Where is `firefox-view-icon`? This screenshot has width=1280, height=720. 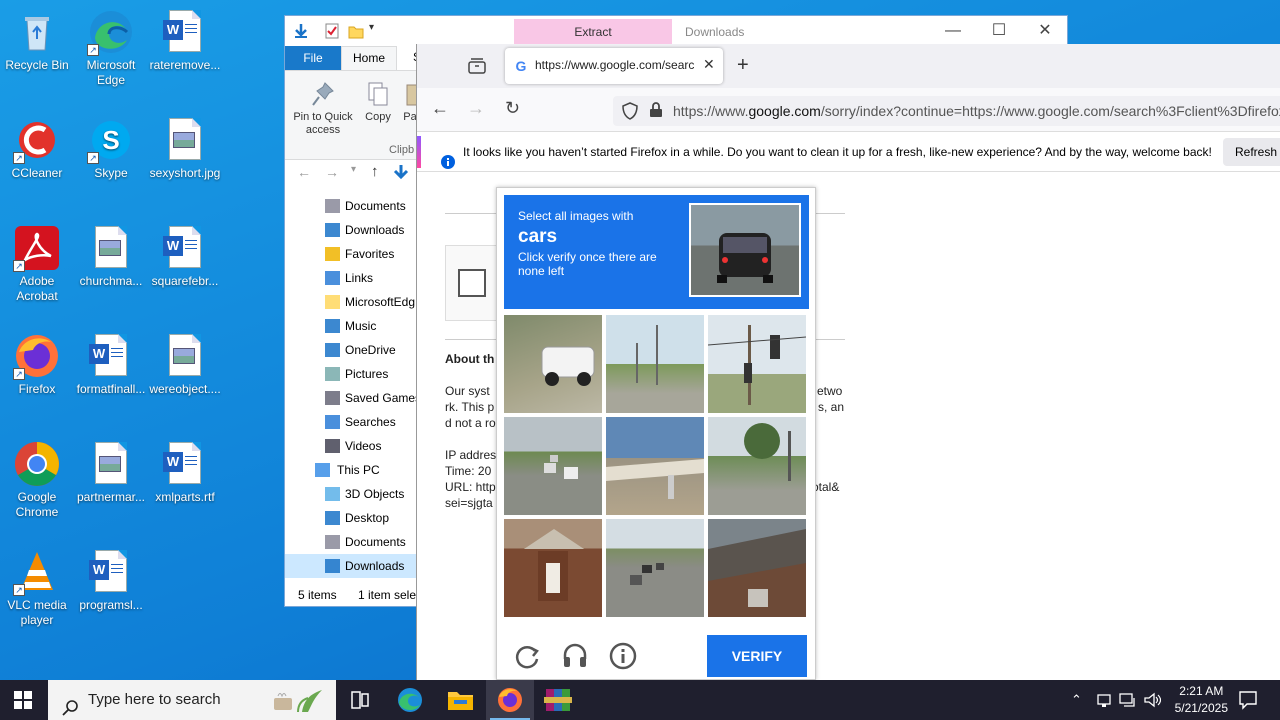
firefox-view-icon is located at coordinates (477, 66).